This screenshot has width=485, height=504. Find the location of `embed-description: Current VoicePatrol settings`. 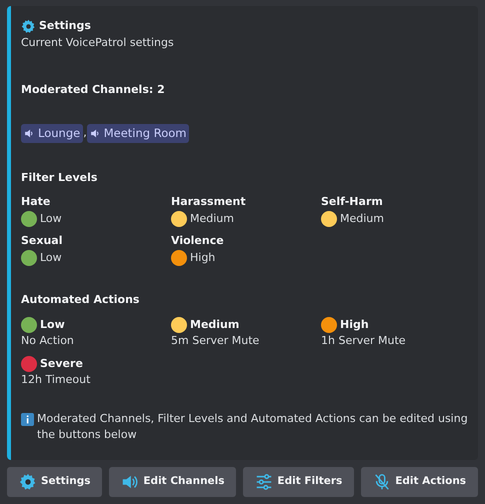

embed-description: Current VoicePatrol settings is located at coordinates (98, 42).